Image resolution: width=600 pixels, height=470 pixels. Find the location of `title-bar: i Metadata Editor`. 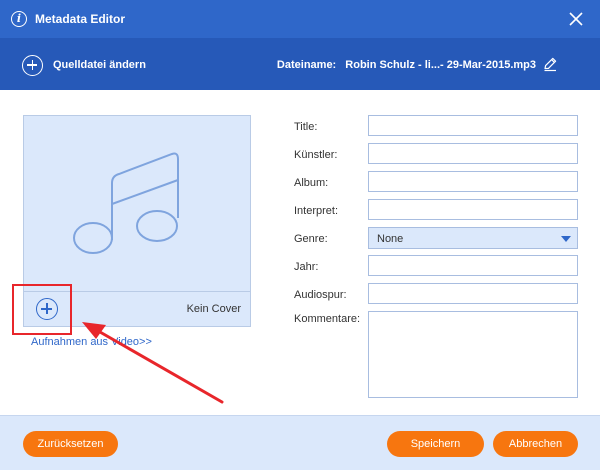

title-bar: i Metadata Editor is located at coordinates (300, 19).